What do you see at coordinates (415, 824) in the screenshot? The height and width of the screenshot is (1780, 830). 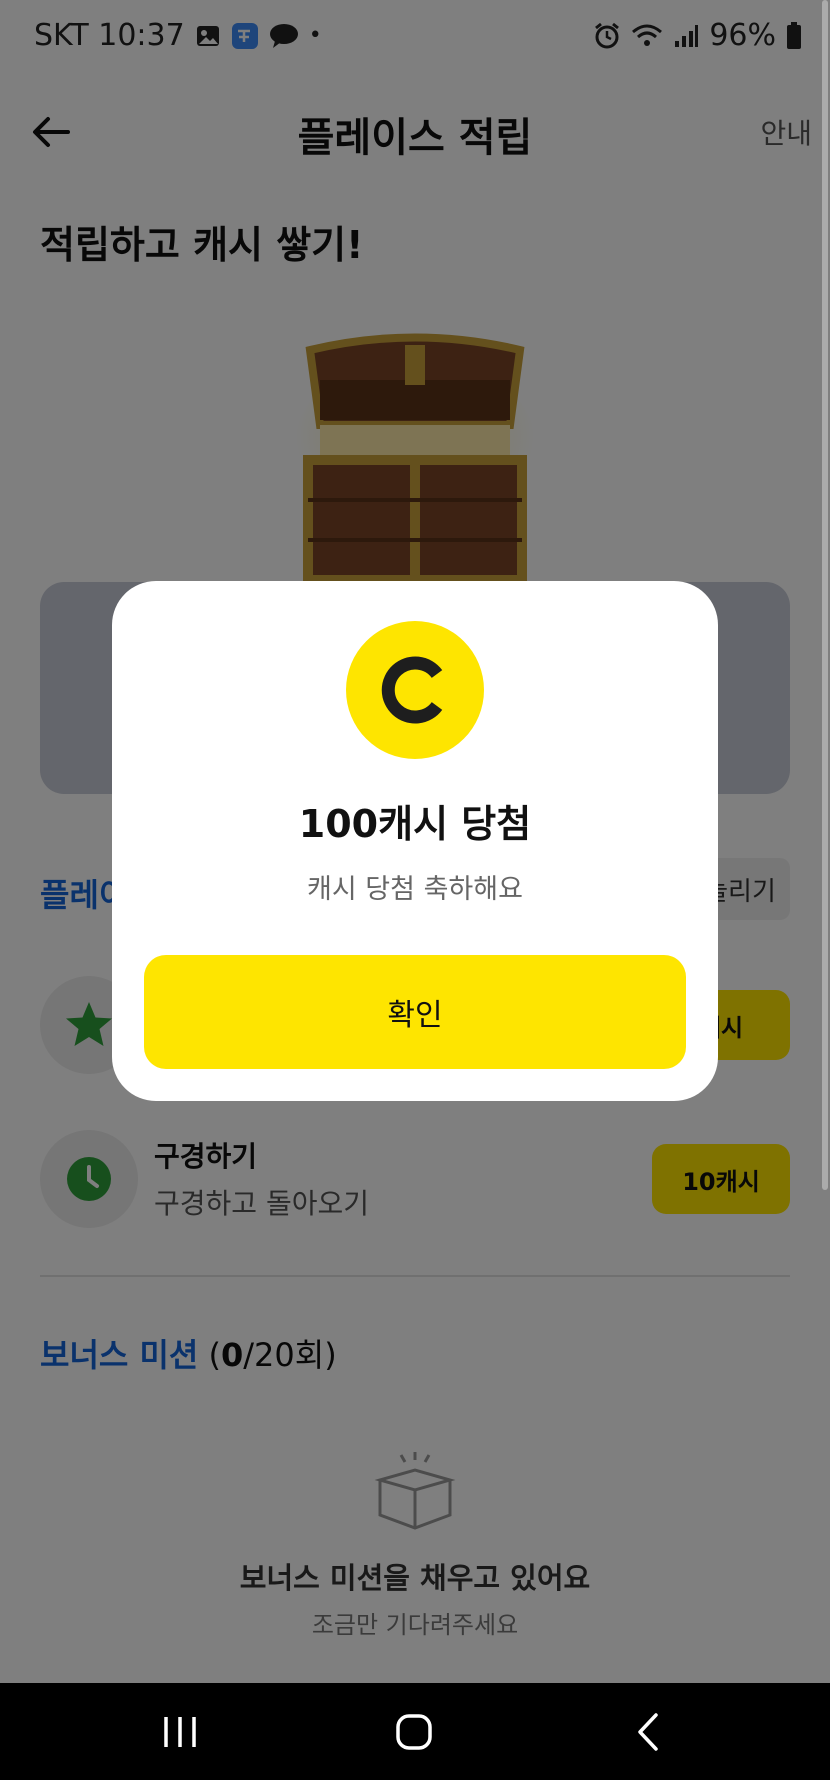 I see `dialog-title: 100캐시 당첨` at bounding box center [415, 824].